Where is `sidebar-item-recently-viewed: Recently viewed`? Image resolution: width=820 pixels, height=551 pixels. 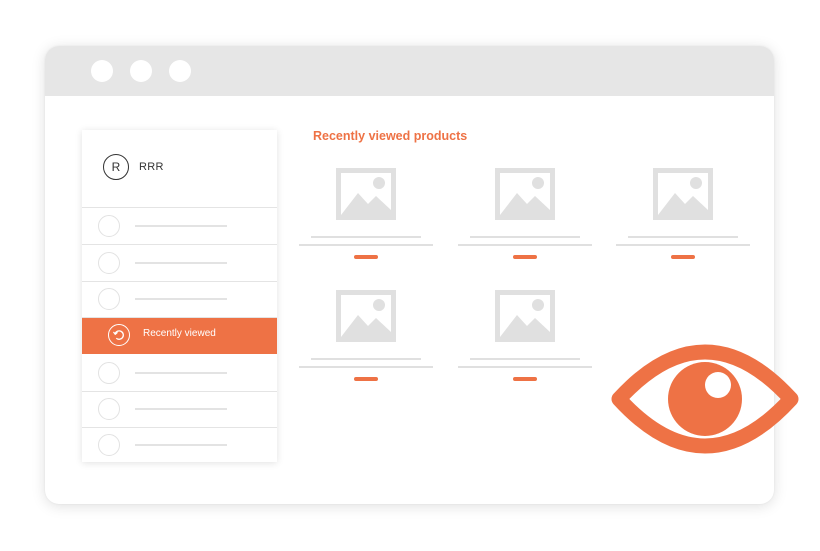 sidebar-item-recently-viewed: Recently viewed is located at coordinates (179, 336).